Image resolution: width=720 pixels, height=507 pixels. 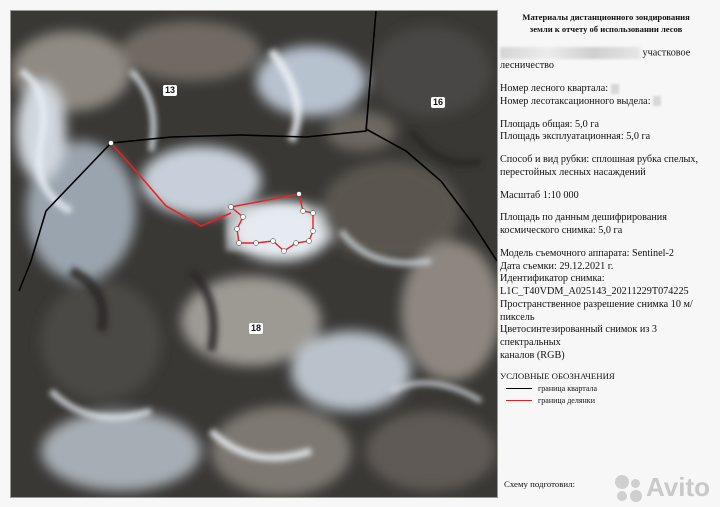 I want to click on quarter-number-line: Номер лесного квартала:, so click(x=606, y=89).